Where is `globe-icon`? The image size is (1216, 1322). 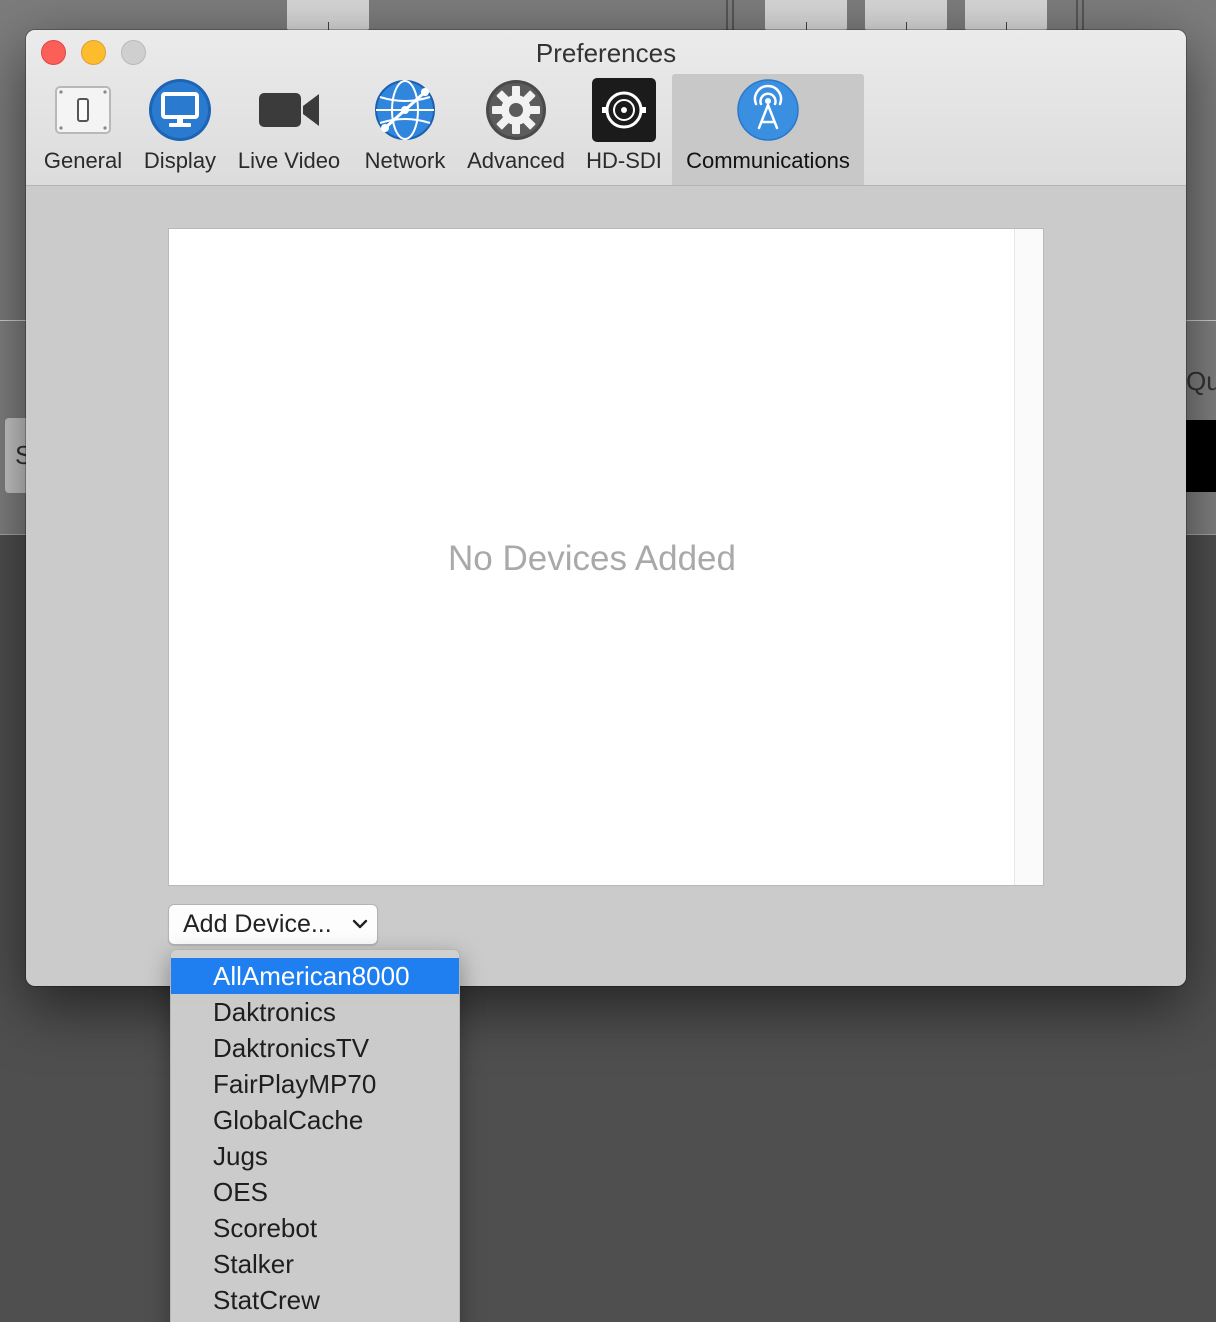 globe-icon is located at coordinates (405, 110).